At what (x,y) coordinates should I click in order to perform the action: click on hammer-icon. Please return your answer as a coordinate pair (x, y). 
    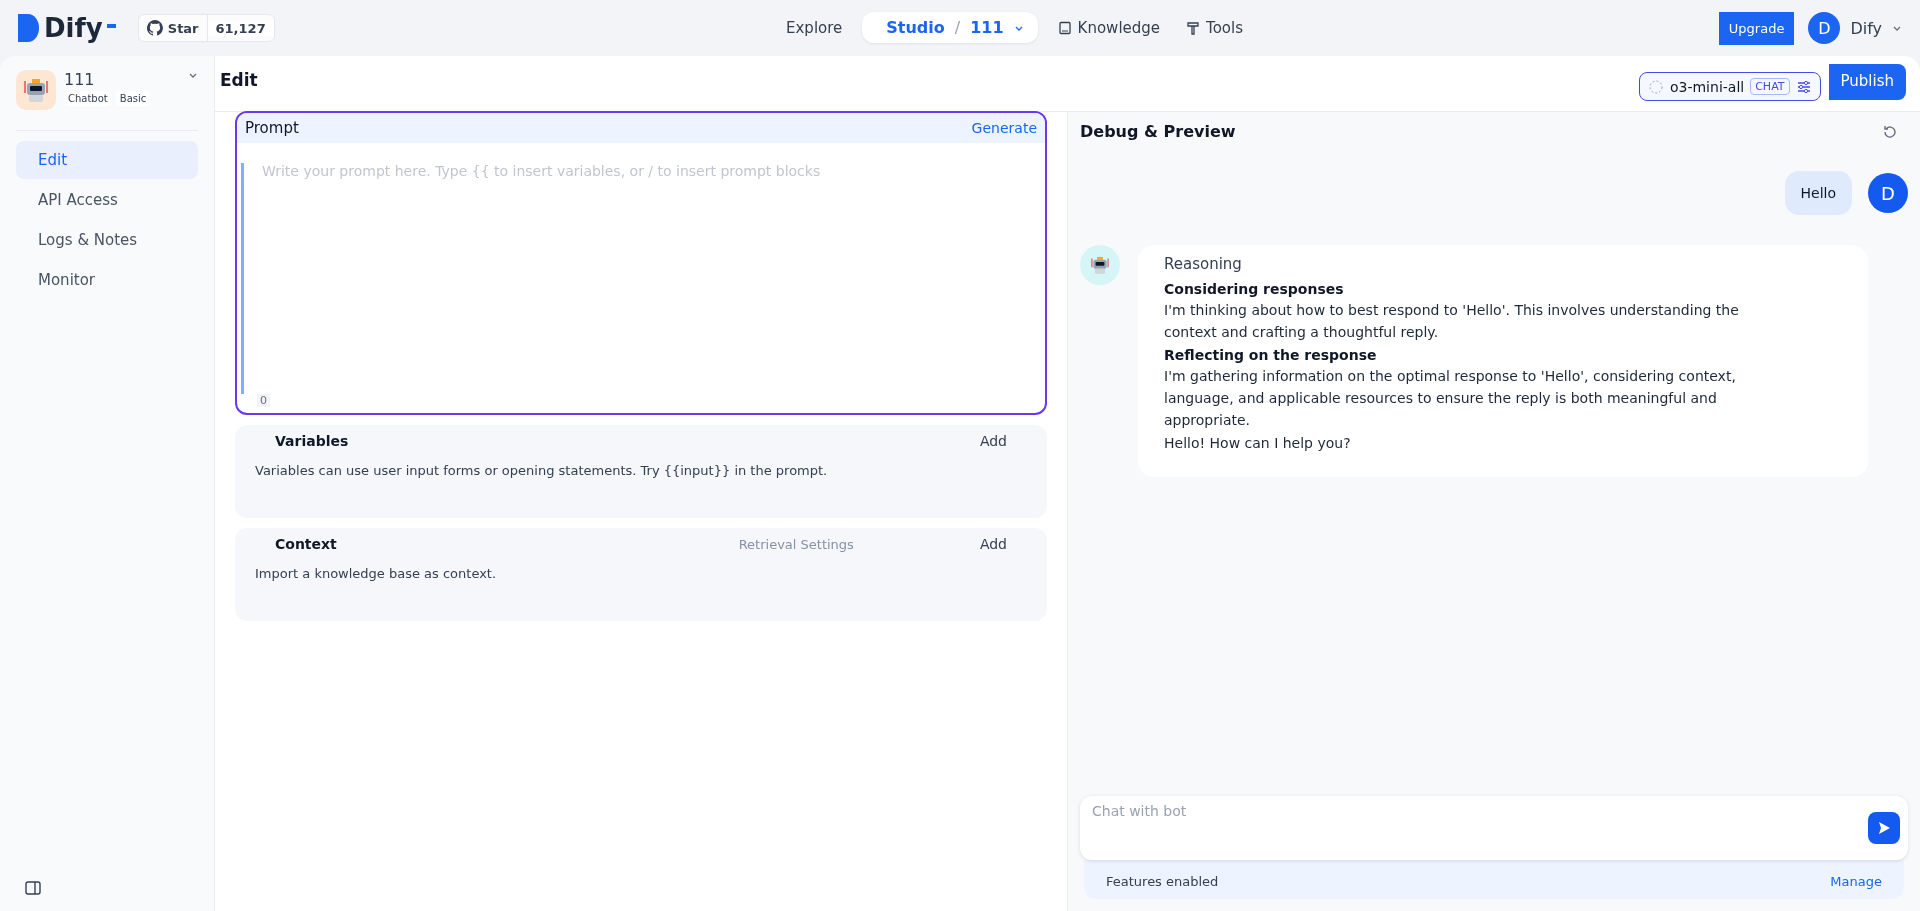
    Looking at the image, I should click on (1193, 27).